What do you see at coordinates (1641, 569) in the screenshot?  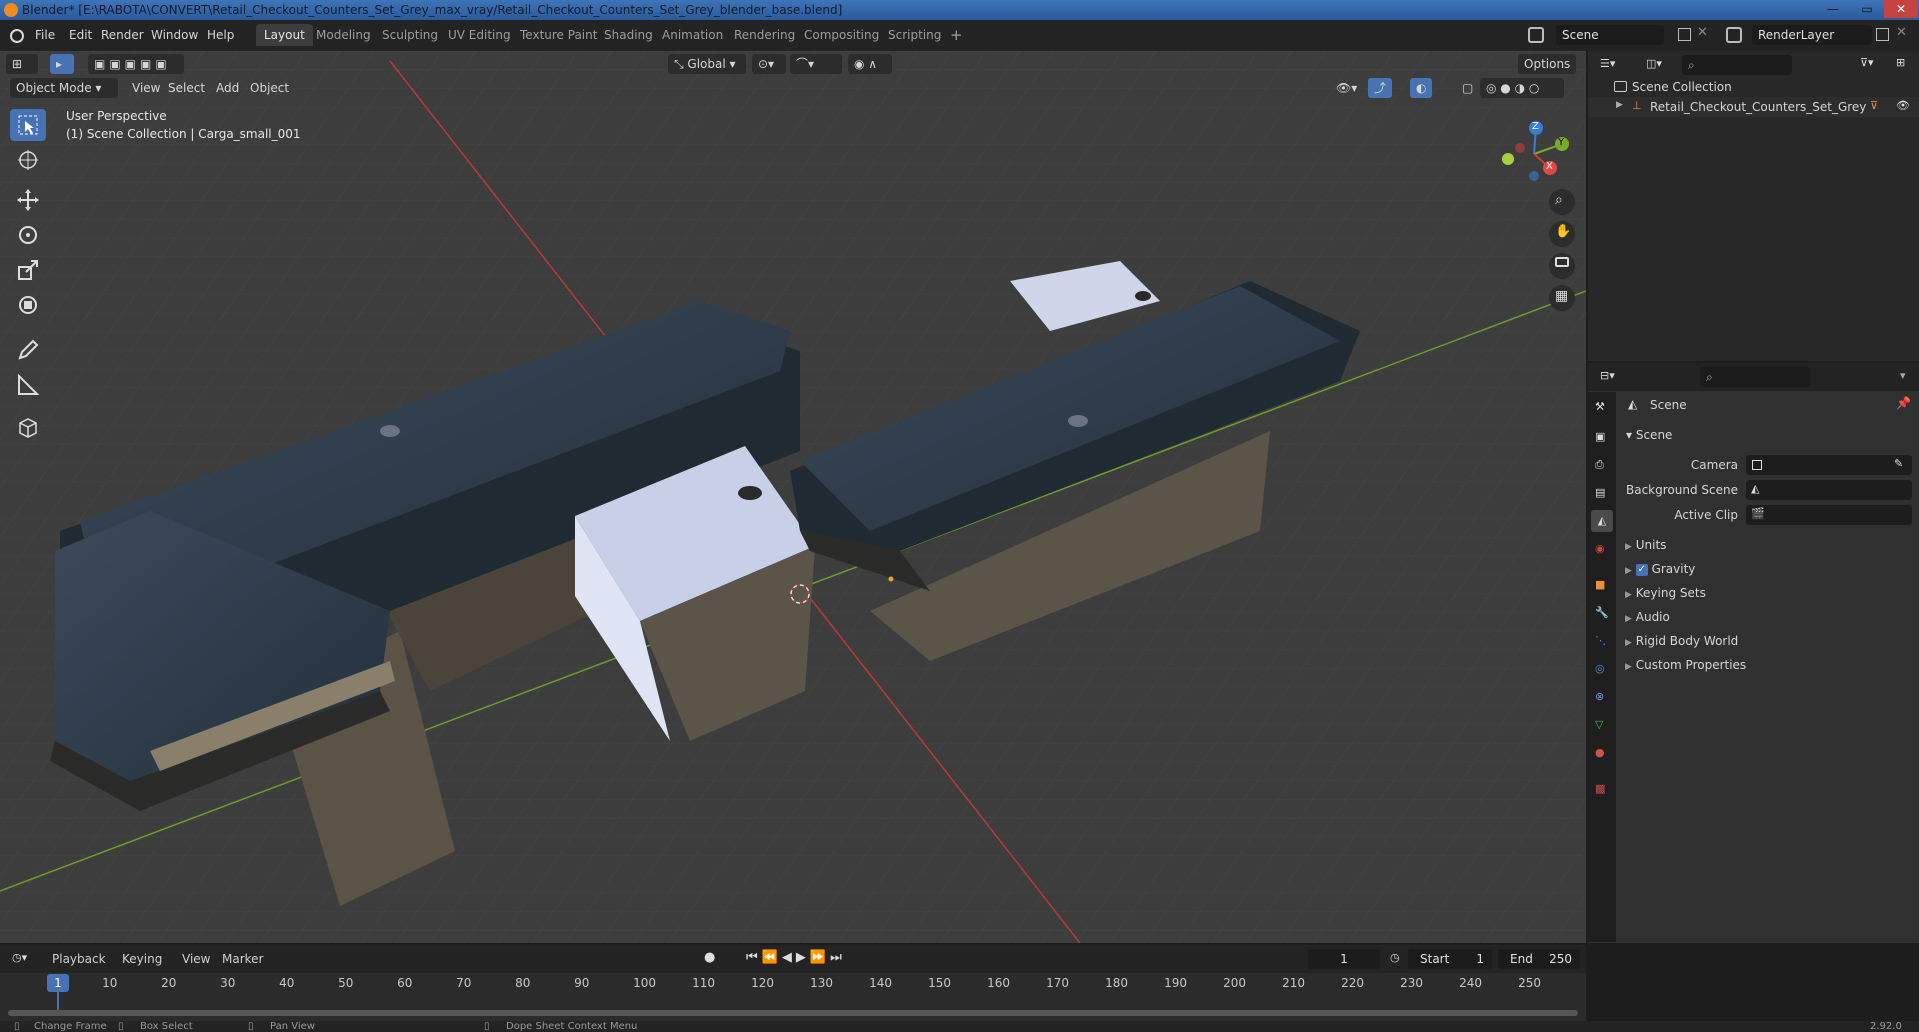 I see `gravity-checkbox: ✓` at bounding box center [1641, 569].